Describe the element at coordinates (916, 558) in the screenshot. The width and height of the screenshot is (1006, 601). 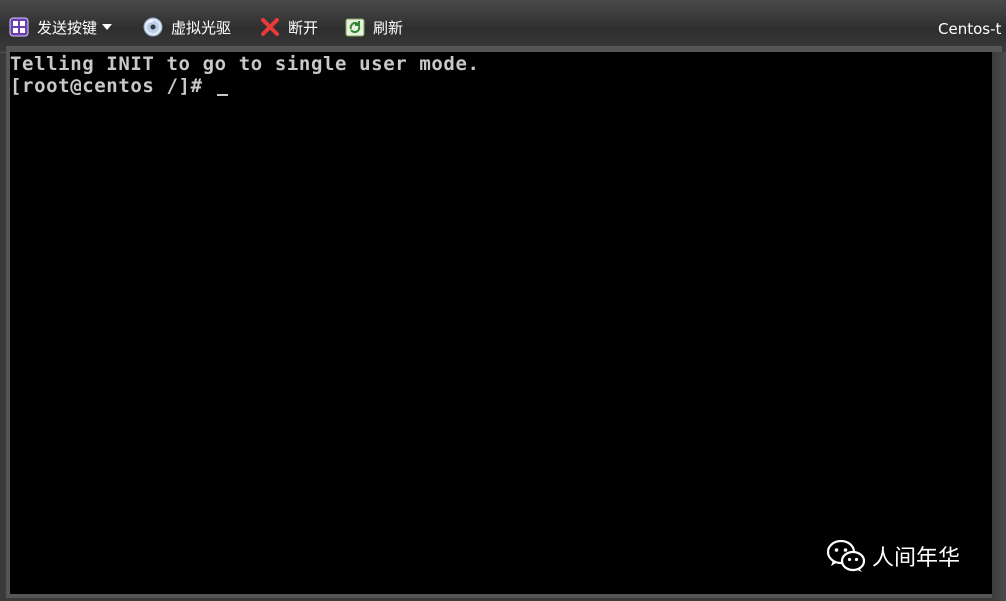
I see `watermark-text: 人间年华` at that location.